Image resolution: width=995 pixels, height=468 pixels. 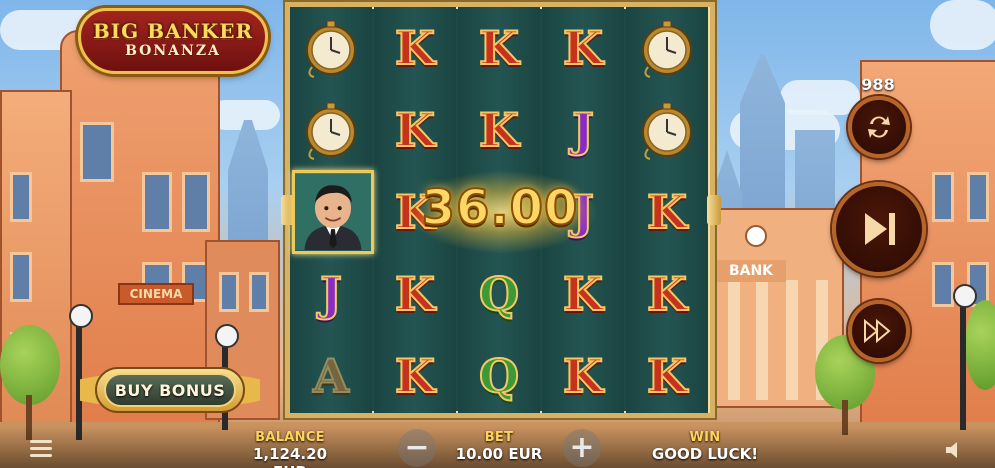 I want to click on autoplay-button, so click(x=879, y=127).